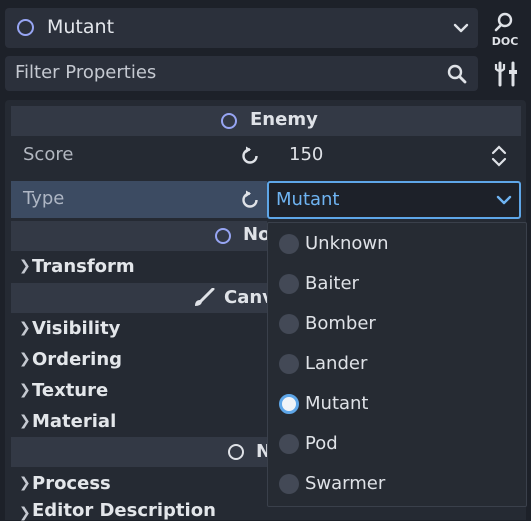  Describe the element at coordinates (337, 403) in the screenshot. I see `option-label: Mutant` at that location.